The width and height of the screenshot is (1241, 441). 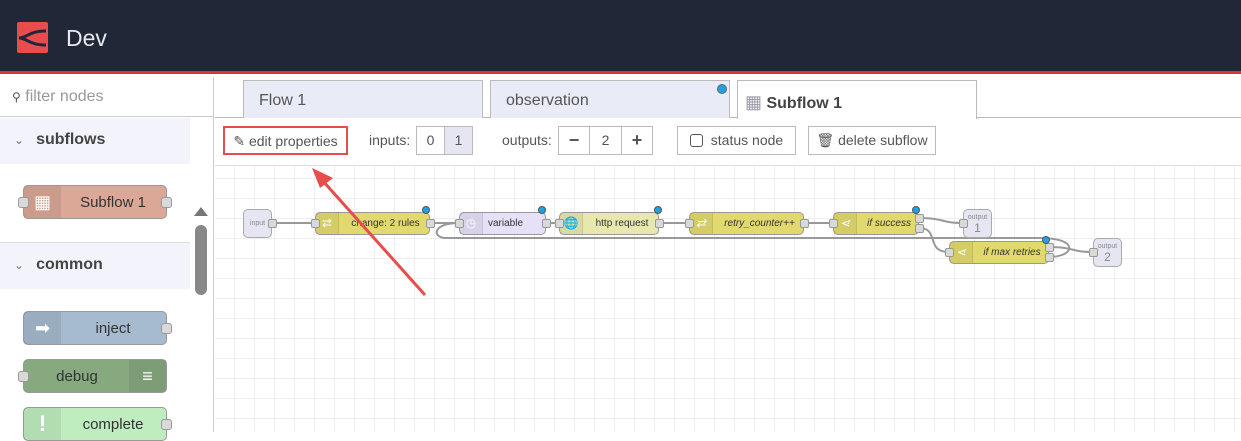 I want to click on annotation-arrow, so click(x=369, y=232).